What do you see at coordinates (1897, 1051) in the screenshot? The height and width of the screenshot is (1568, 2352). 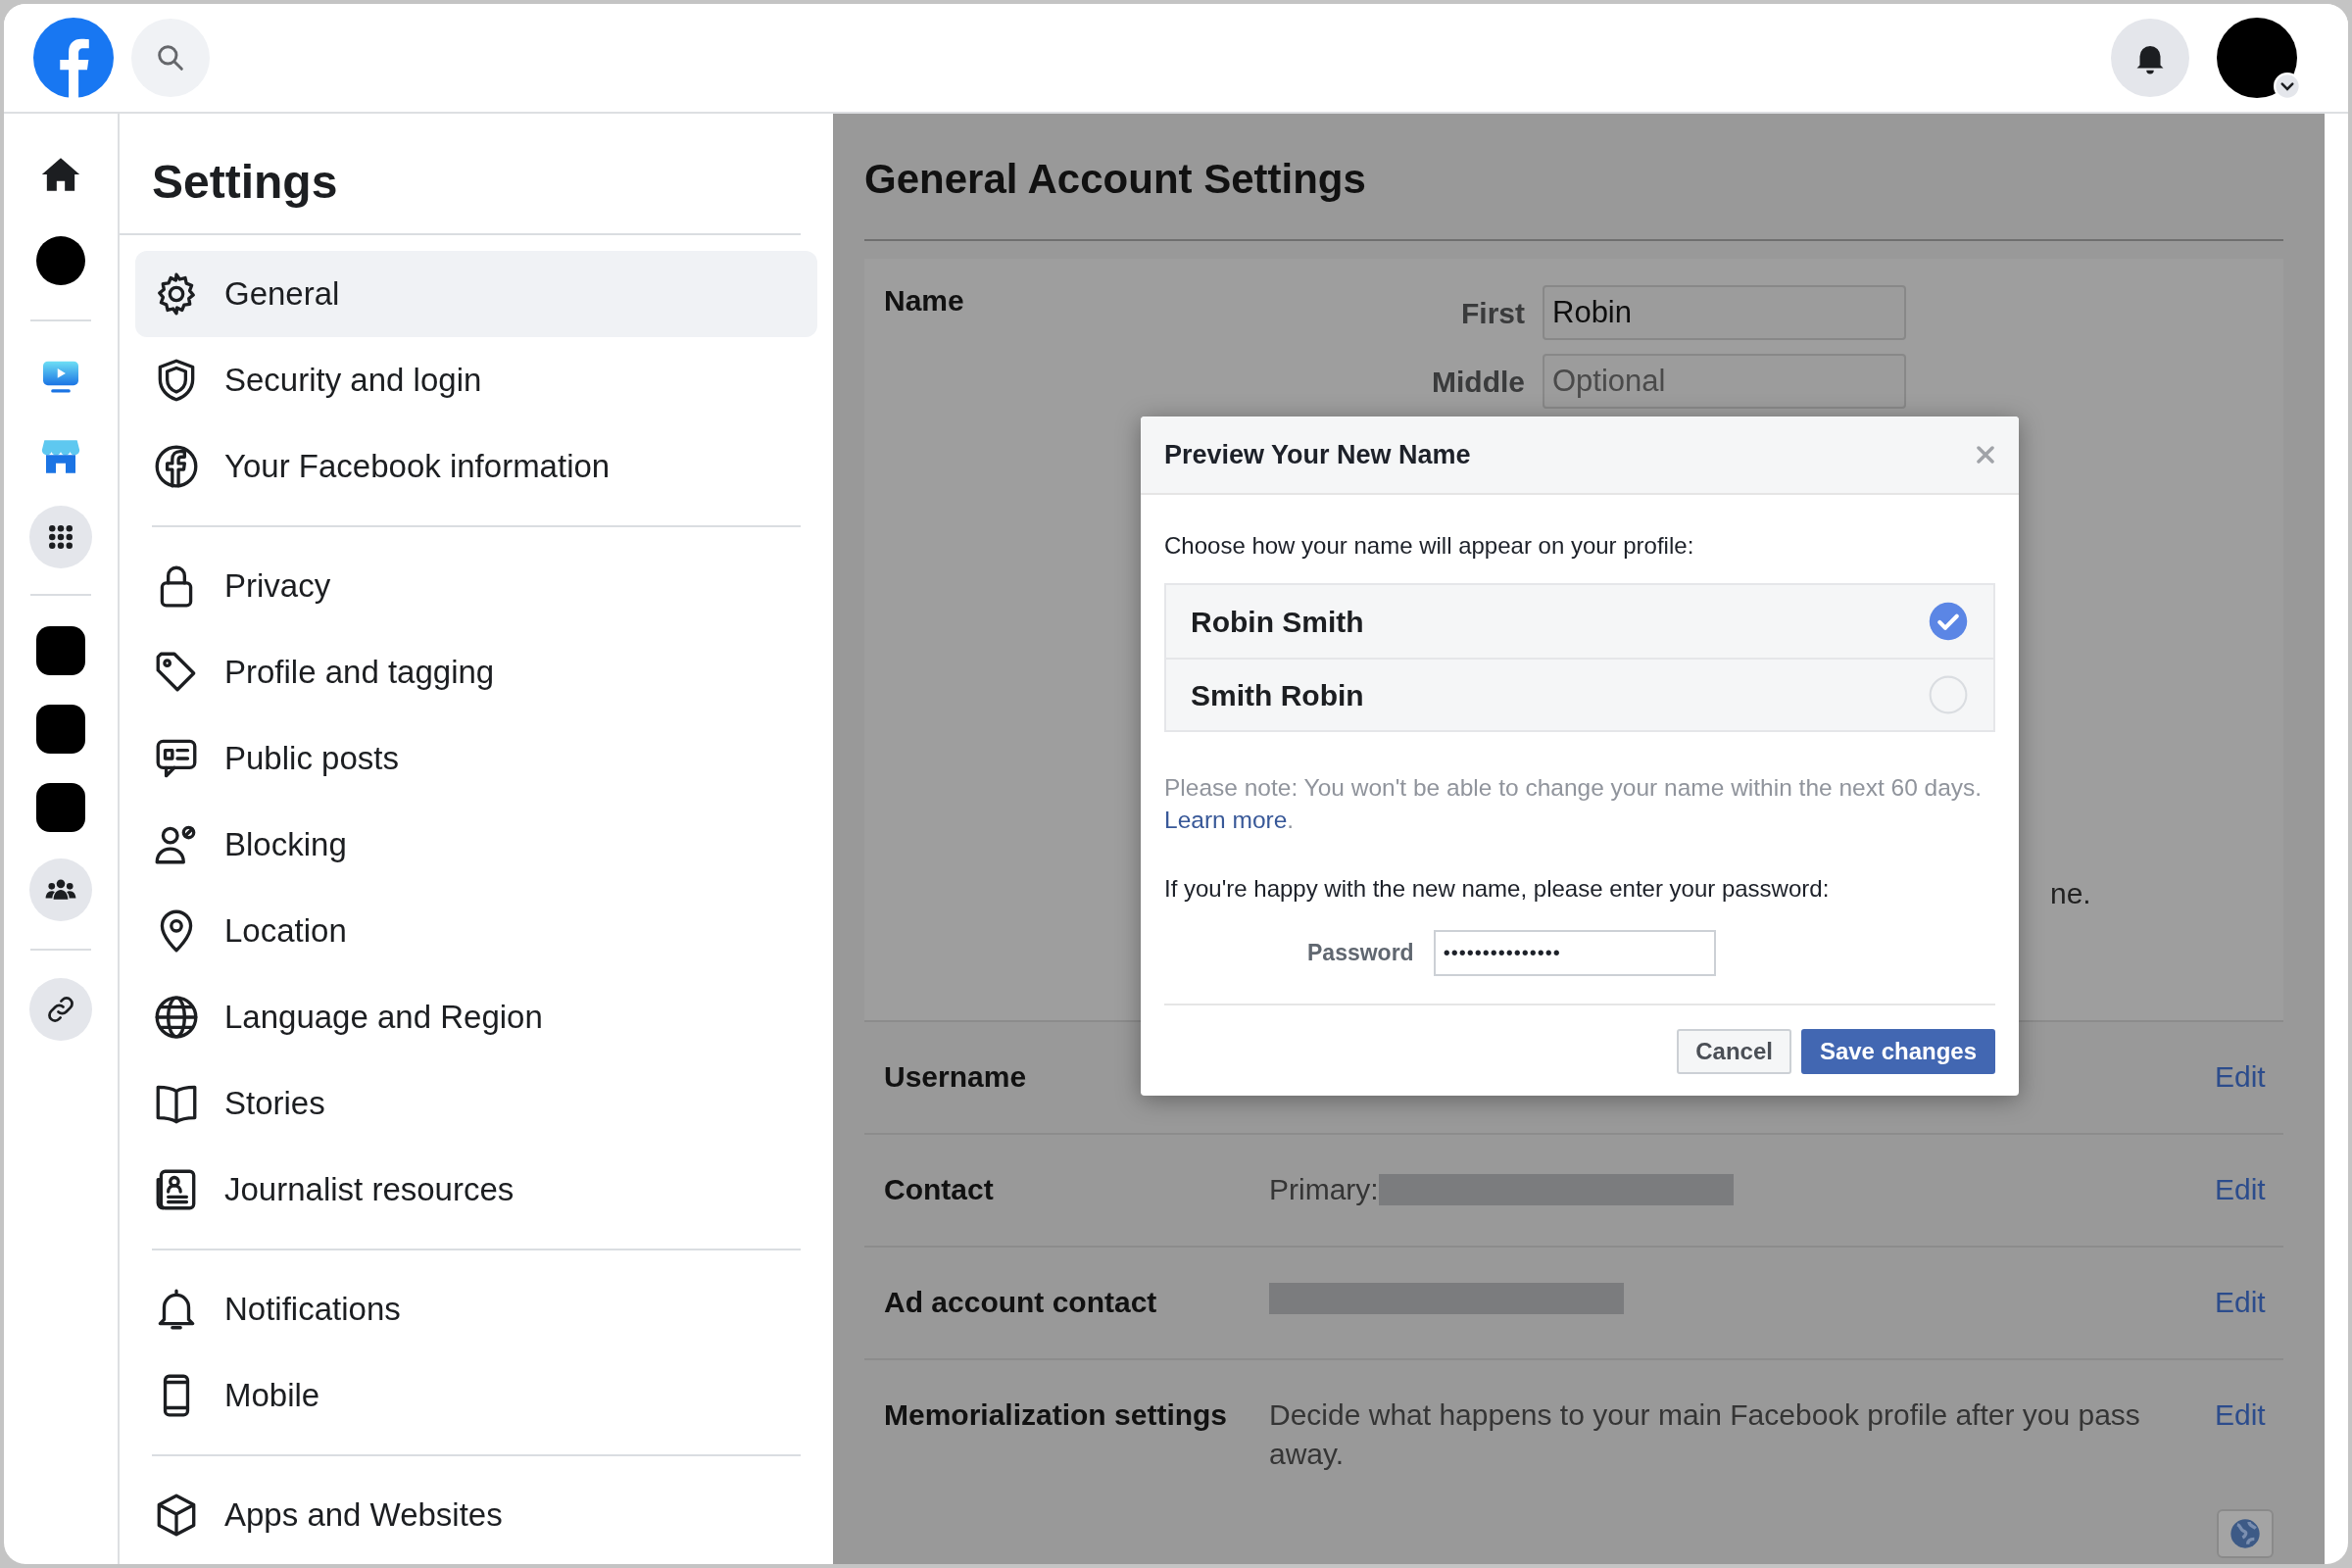 I see `save-button: Save changes` at bounding box center [1897, 1051].